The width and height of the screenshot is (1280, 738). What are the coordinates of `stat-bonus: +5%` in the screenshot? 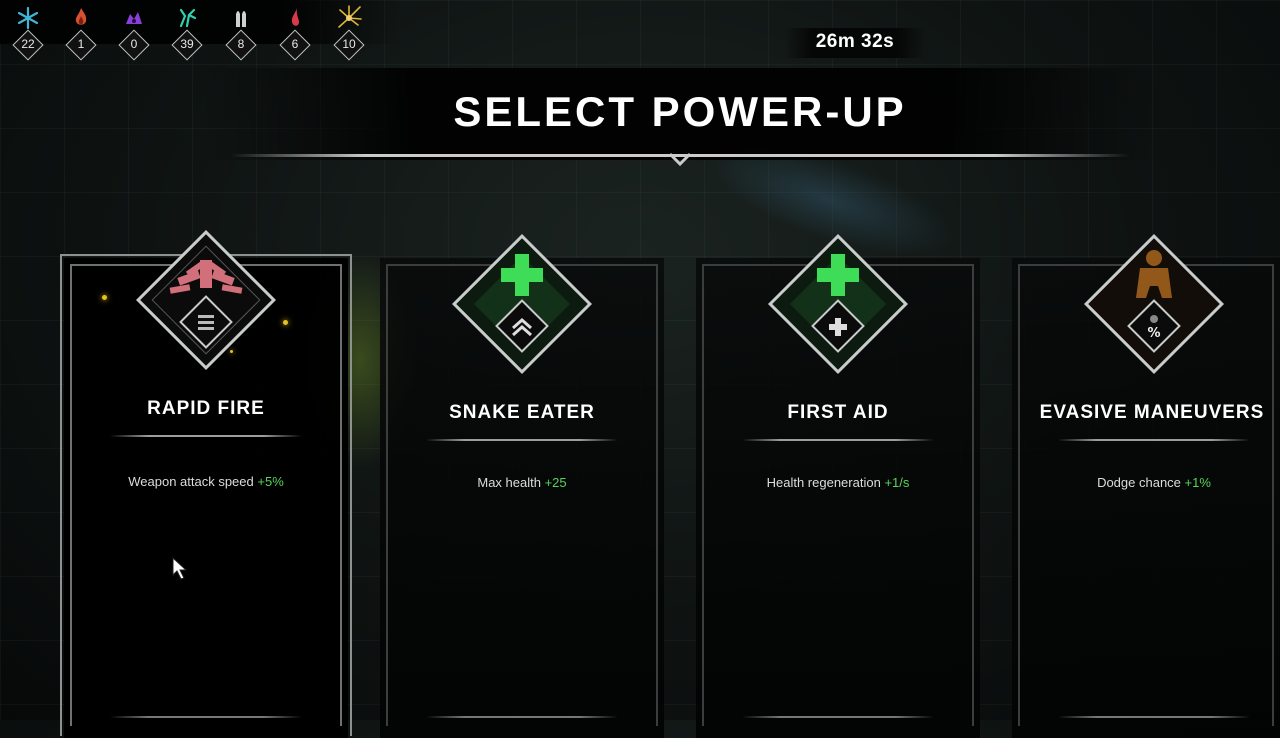 It's located at (270, 481).